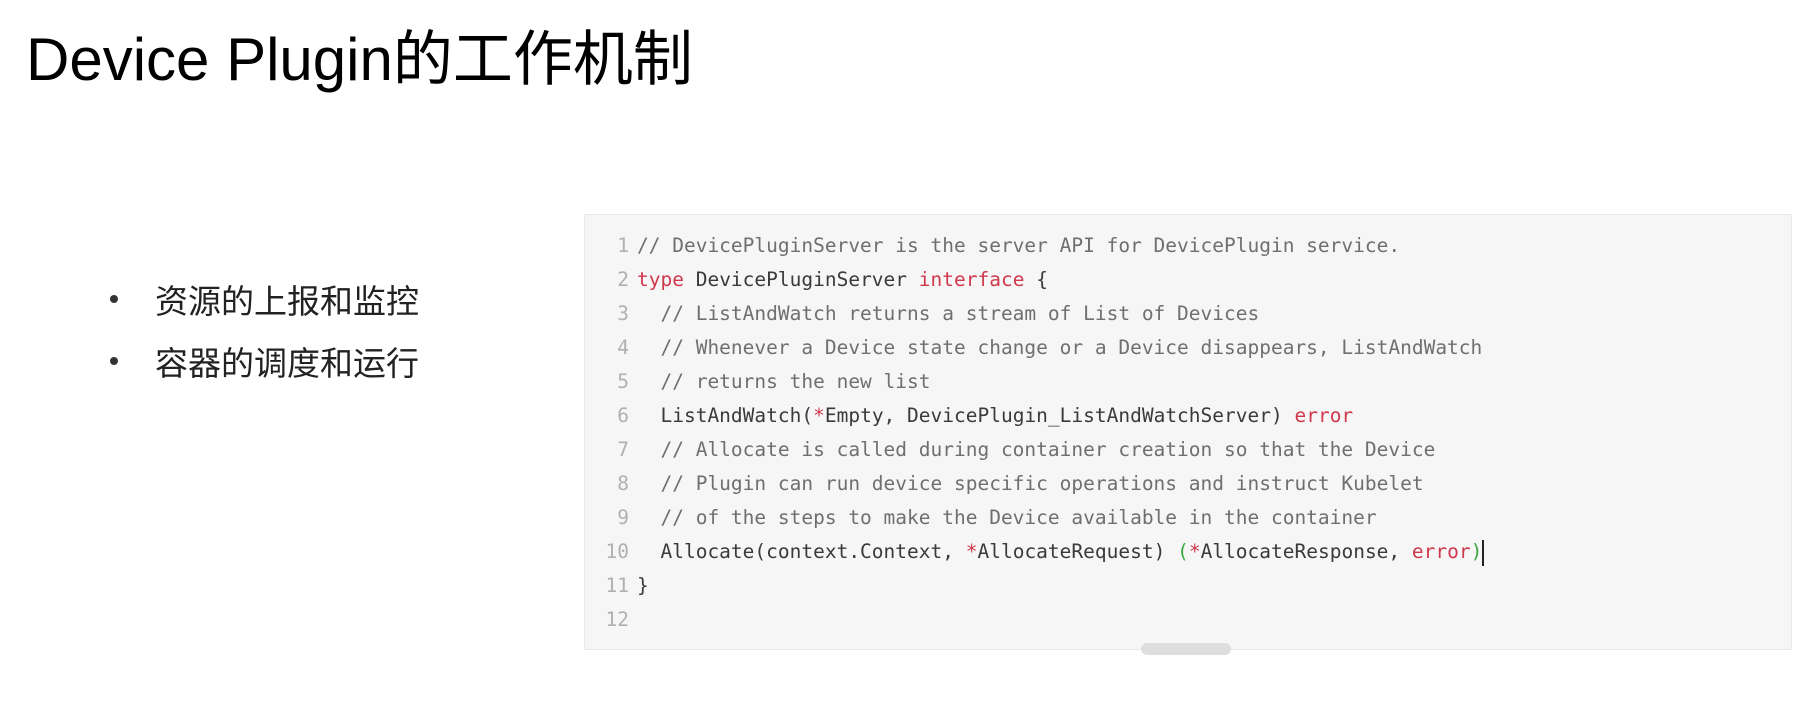  What do you see at coordinates (623, 313) in the screenshot?
I see `line-number: 3` at bounding box center [623, 313].